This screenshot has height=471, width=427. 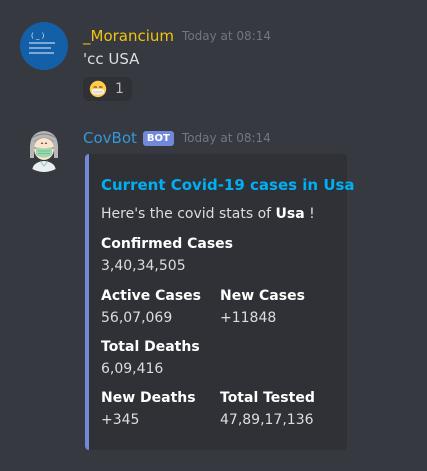 What do you see at coordinates (119, 89) in the screenshot?
I see `reaction-count: 1` at bounding box center [119, 89].